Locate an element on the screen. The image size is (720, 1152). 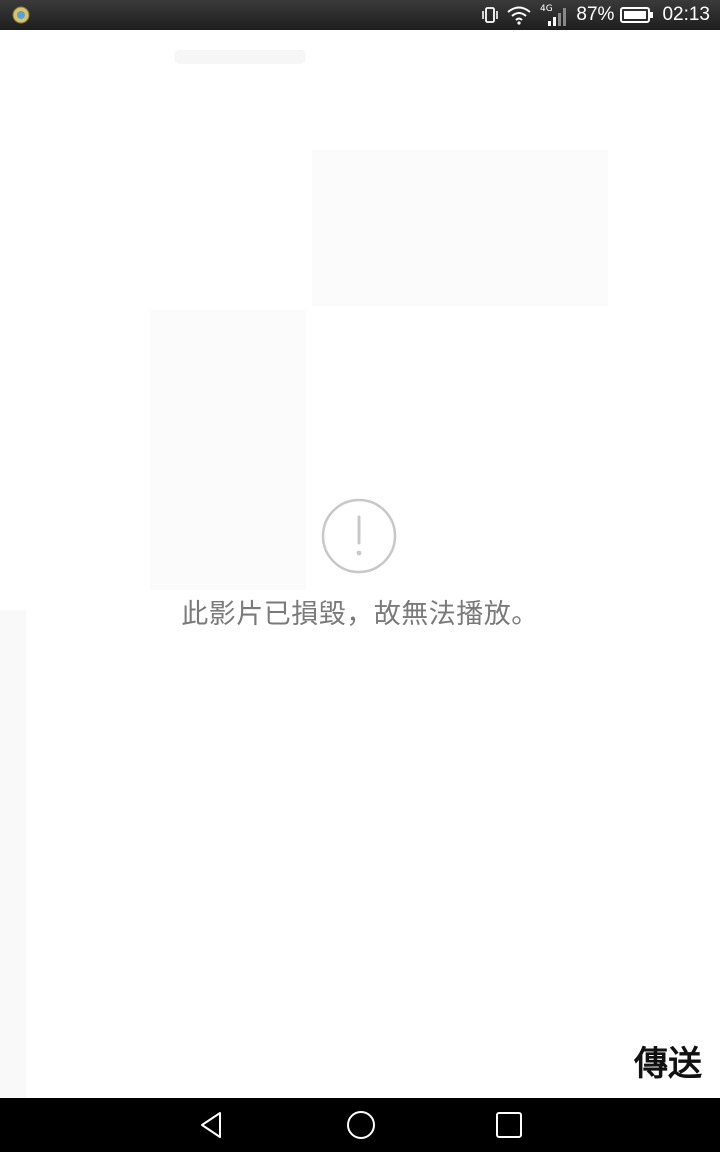
video-error-message: 此影片已損毀，故無法播放。 is located at coordinates (360, 614).